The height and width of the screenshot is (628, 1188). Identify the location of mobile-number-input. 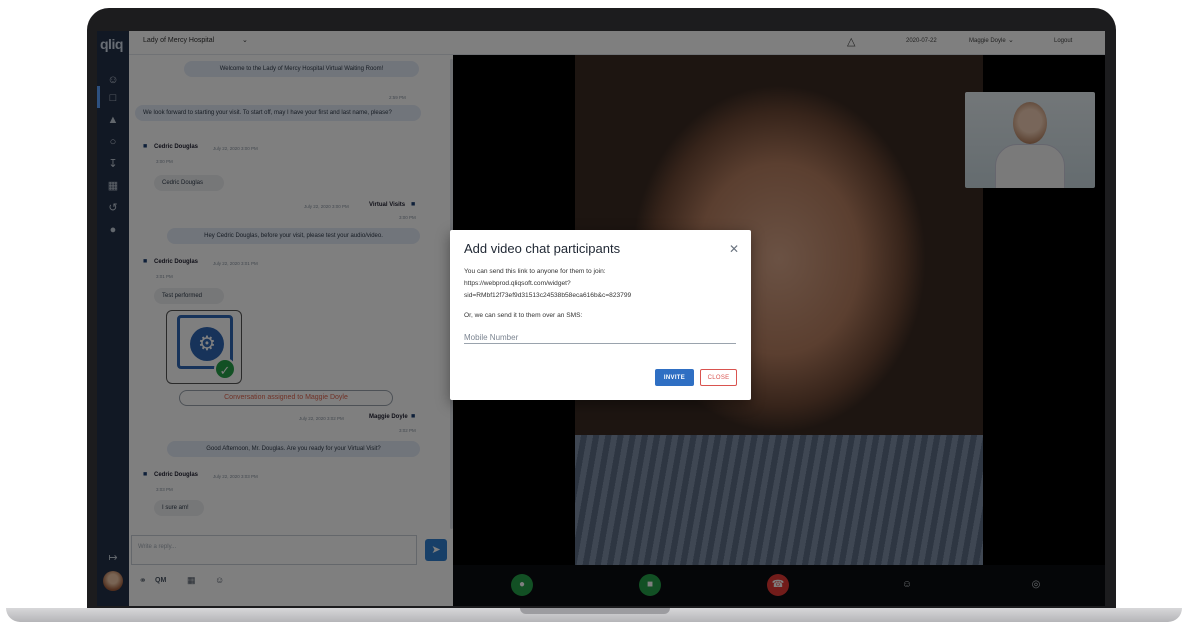
(600, 338).